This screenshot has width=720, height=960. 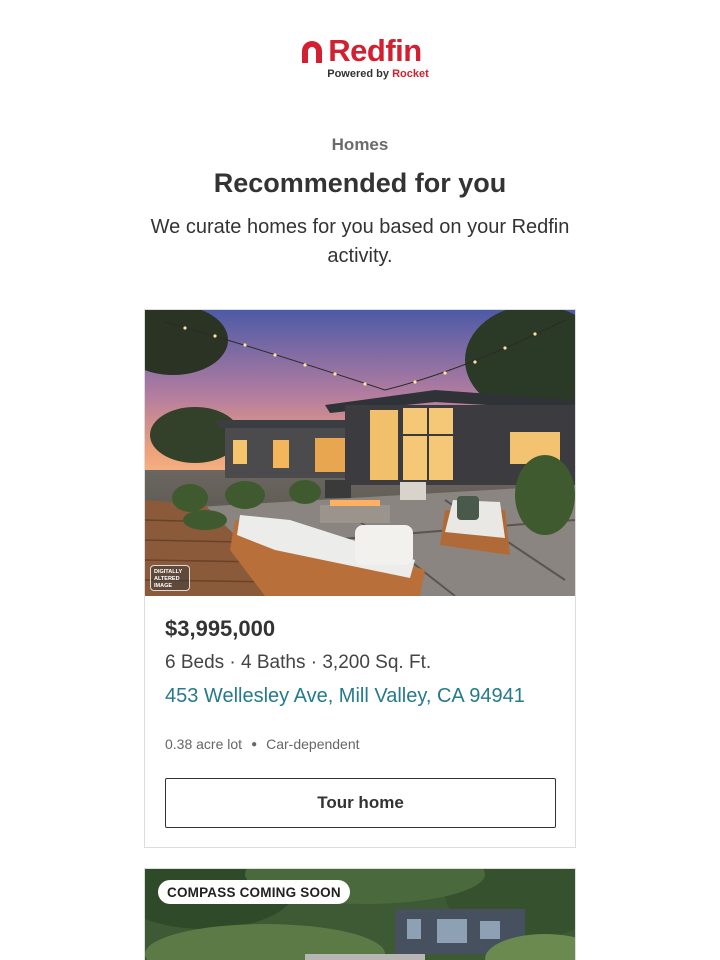 I want to click on tour-home-button: Tour home, so click(x=360, y=803).